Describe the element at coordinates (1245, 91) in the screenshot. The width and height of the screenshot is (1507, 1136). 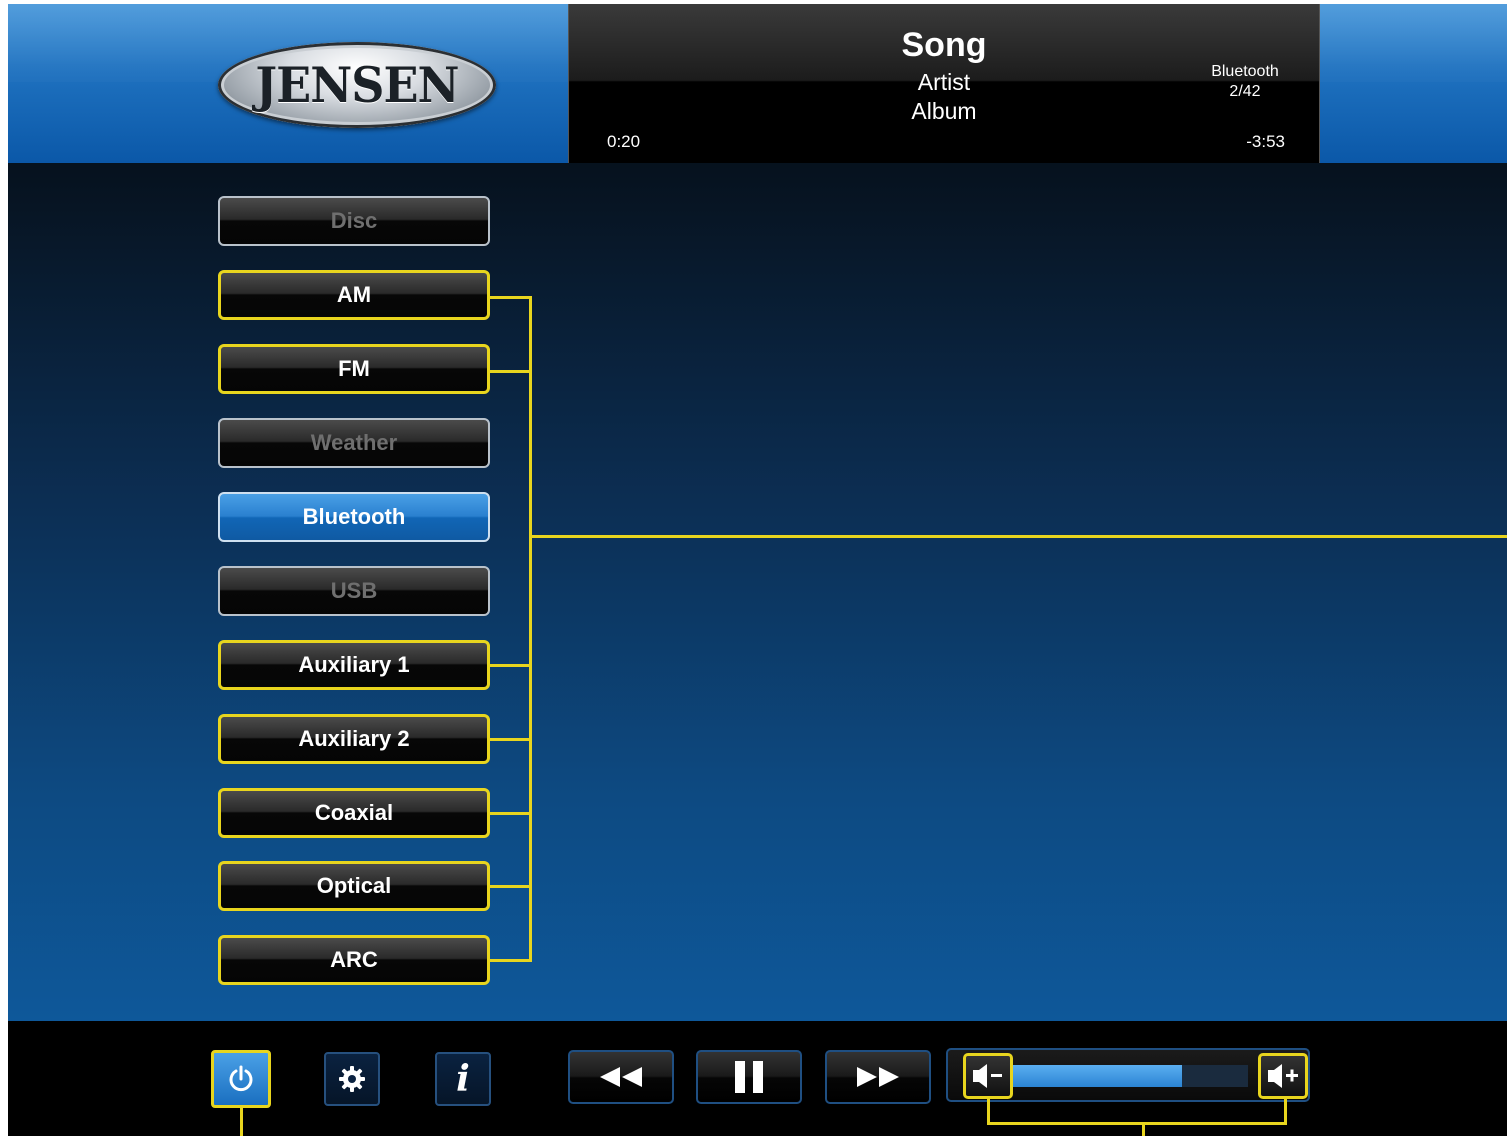
I see `track-count: 2/42` at that location.